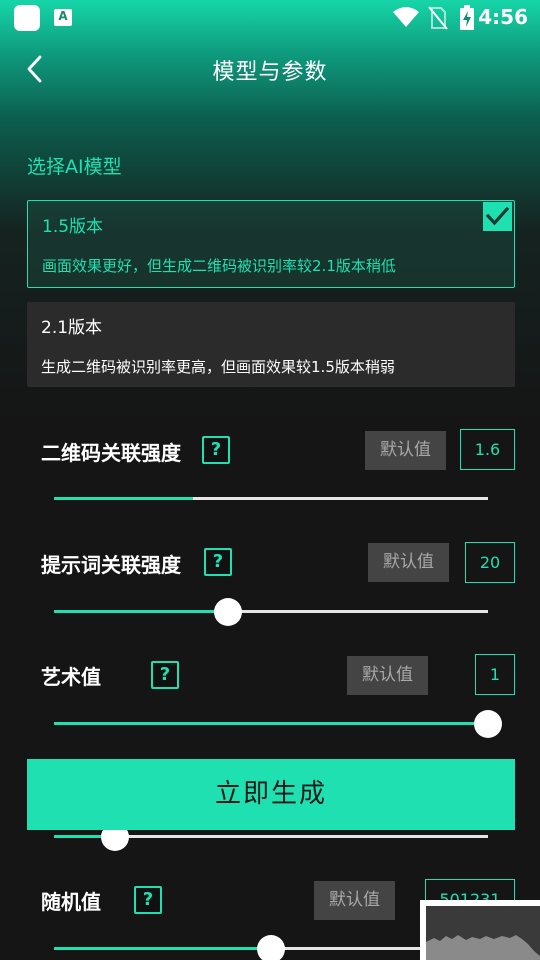  I want to click on model-option-1-5: 1.5版本 画面效果更好，但生成二维码被识别率较2.1版本稍低, so click(271, 244).